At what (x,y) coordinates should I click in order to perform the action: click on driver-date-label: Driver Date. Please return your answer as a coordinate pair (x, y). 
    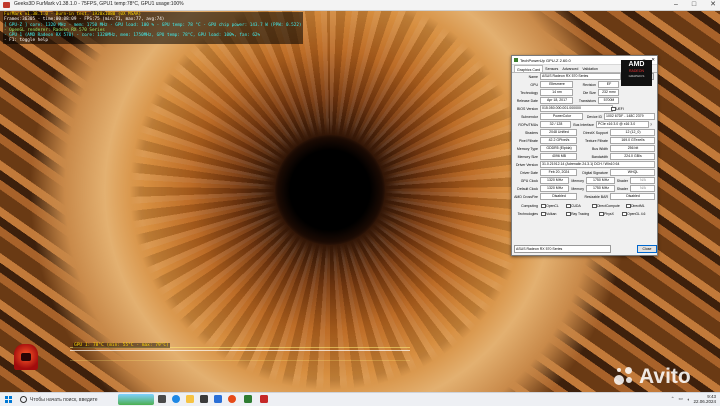
    Looking at the image, I should click on (529, 172).